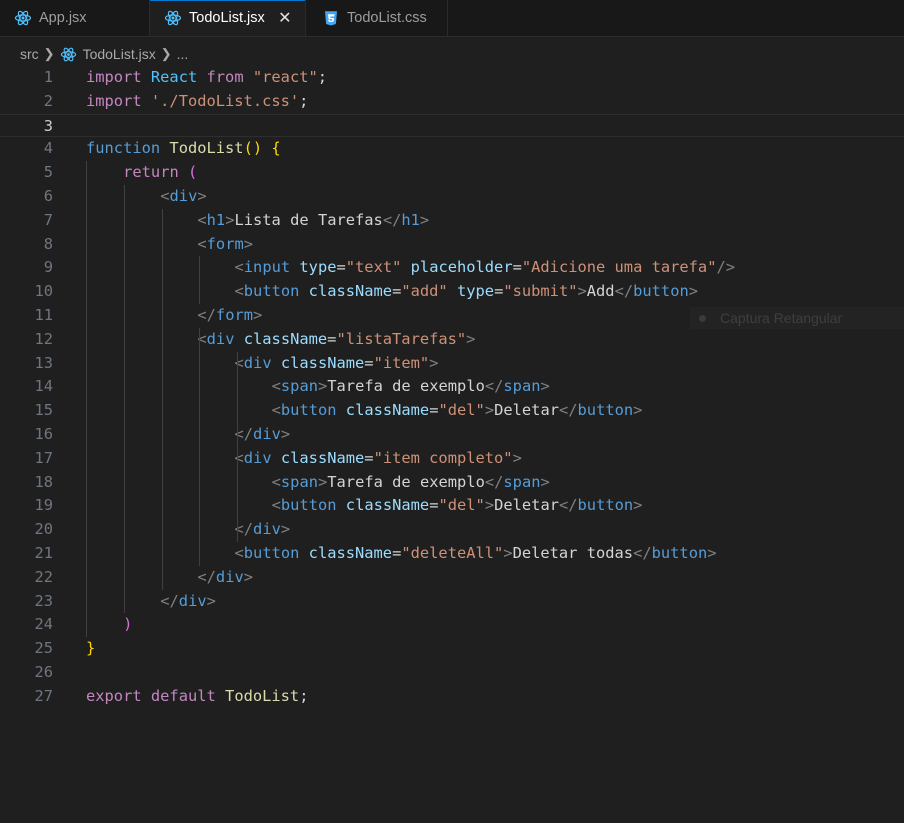 This screenshot has width=904, height=823. What do you see at coordinates (452, 625) in the screenshot?
I see `code-line: 24 )` at bounding box center [452, 625].